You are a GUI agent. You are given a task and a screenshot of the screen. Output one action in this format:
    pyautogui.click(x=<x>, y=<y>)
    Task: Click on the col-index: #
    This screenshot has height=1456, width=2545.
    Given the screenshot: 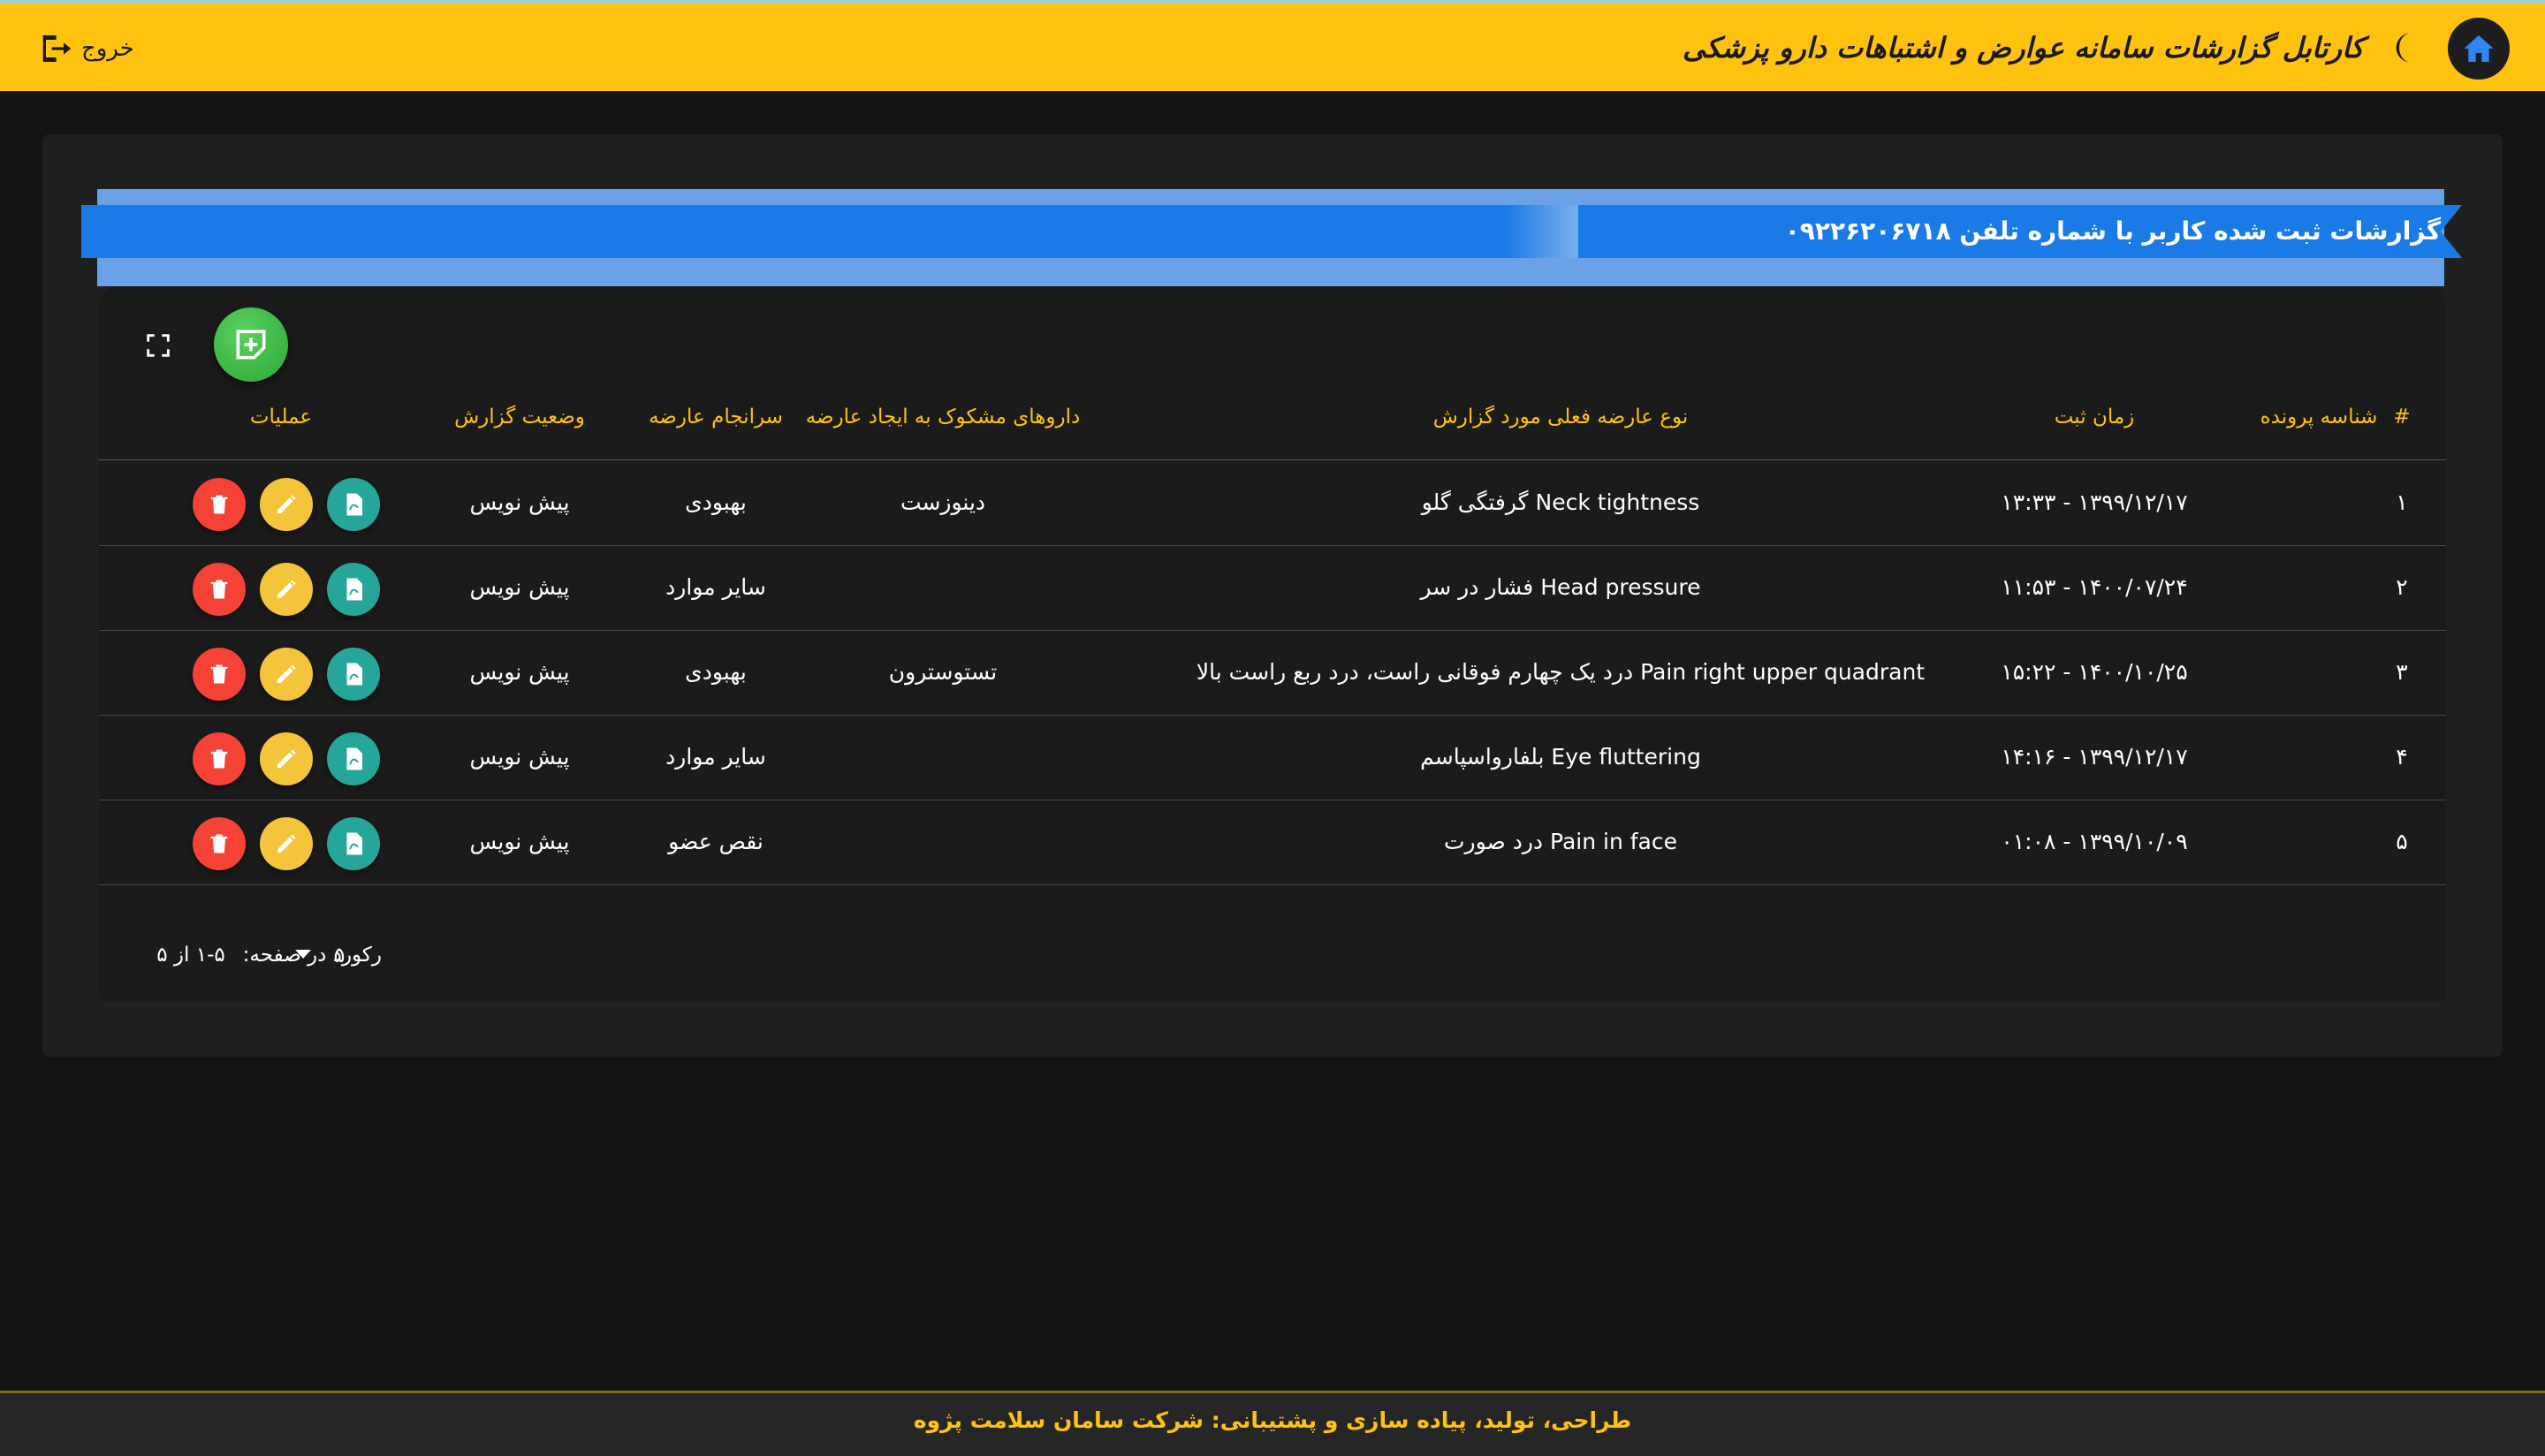 What is the action you would take?
    pyautogui.click(x=2402, y=417)
    